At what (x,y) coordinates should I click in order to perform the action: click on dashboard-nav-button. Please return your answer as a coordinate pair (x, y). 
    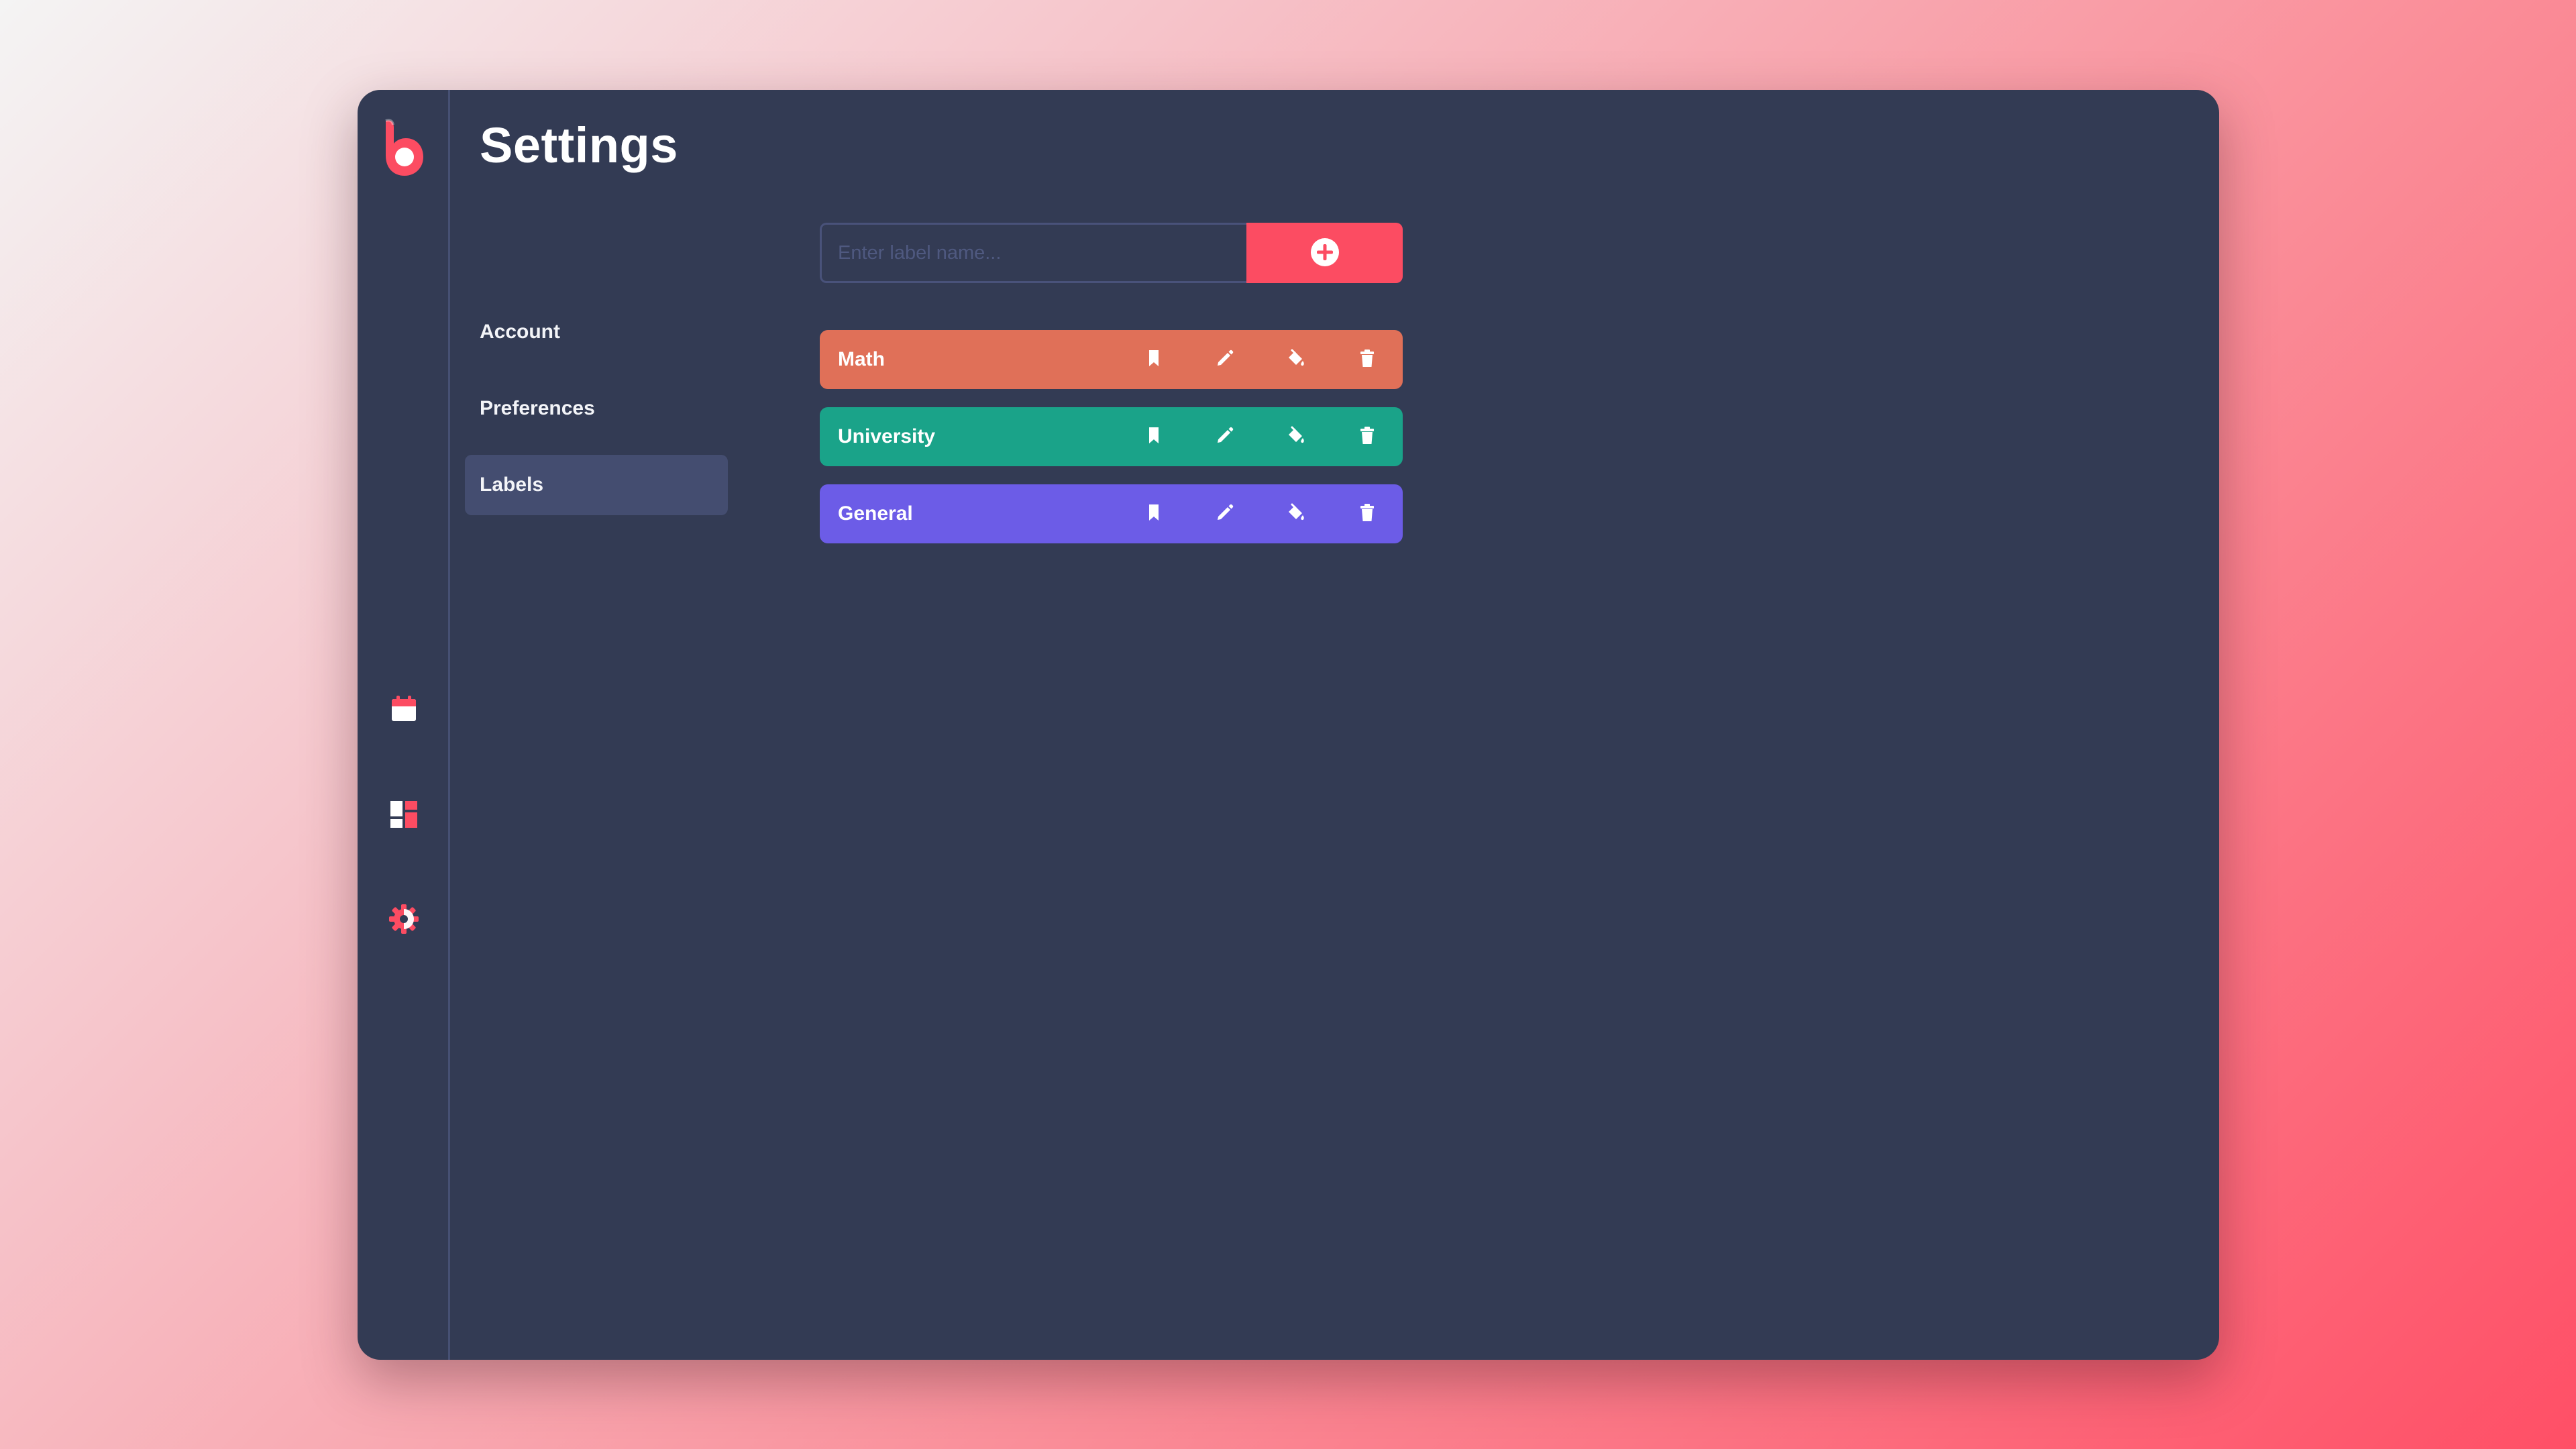
    Looking at the image, I should click on (403, 815).